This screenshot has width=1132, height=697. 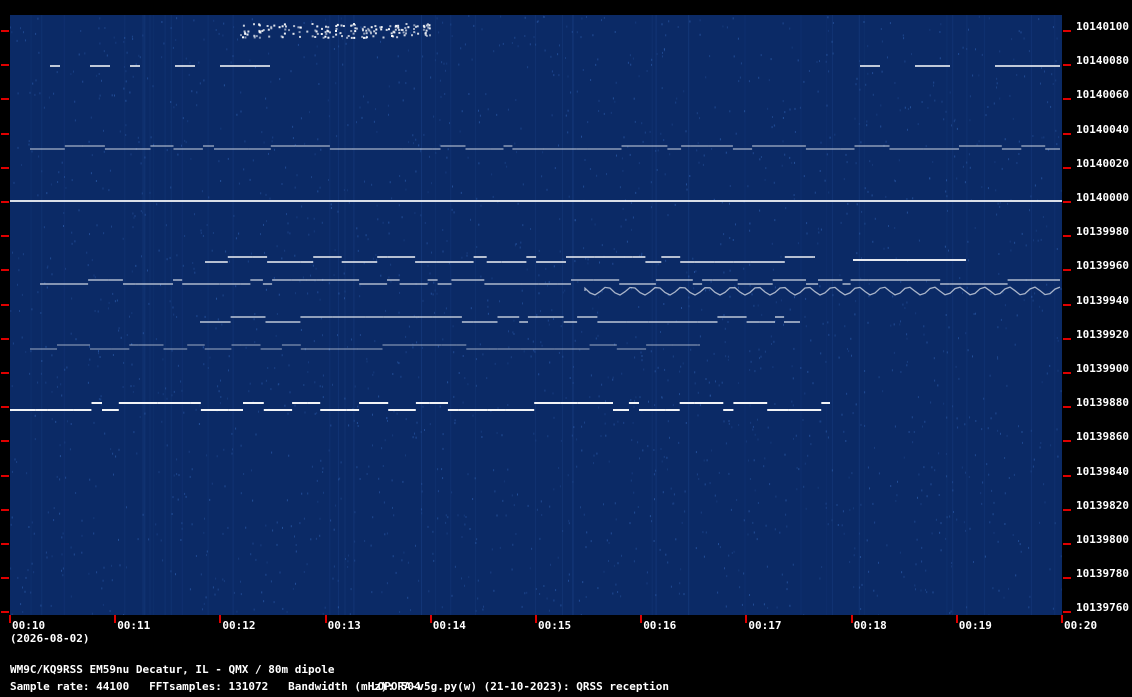 What do you see at coordinates (870, 625) in the screenshot?
I see `time-label: 00:18` at bounding box center [870, 625].